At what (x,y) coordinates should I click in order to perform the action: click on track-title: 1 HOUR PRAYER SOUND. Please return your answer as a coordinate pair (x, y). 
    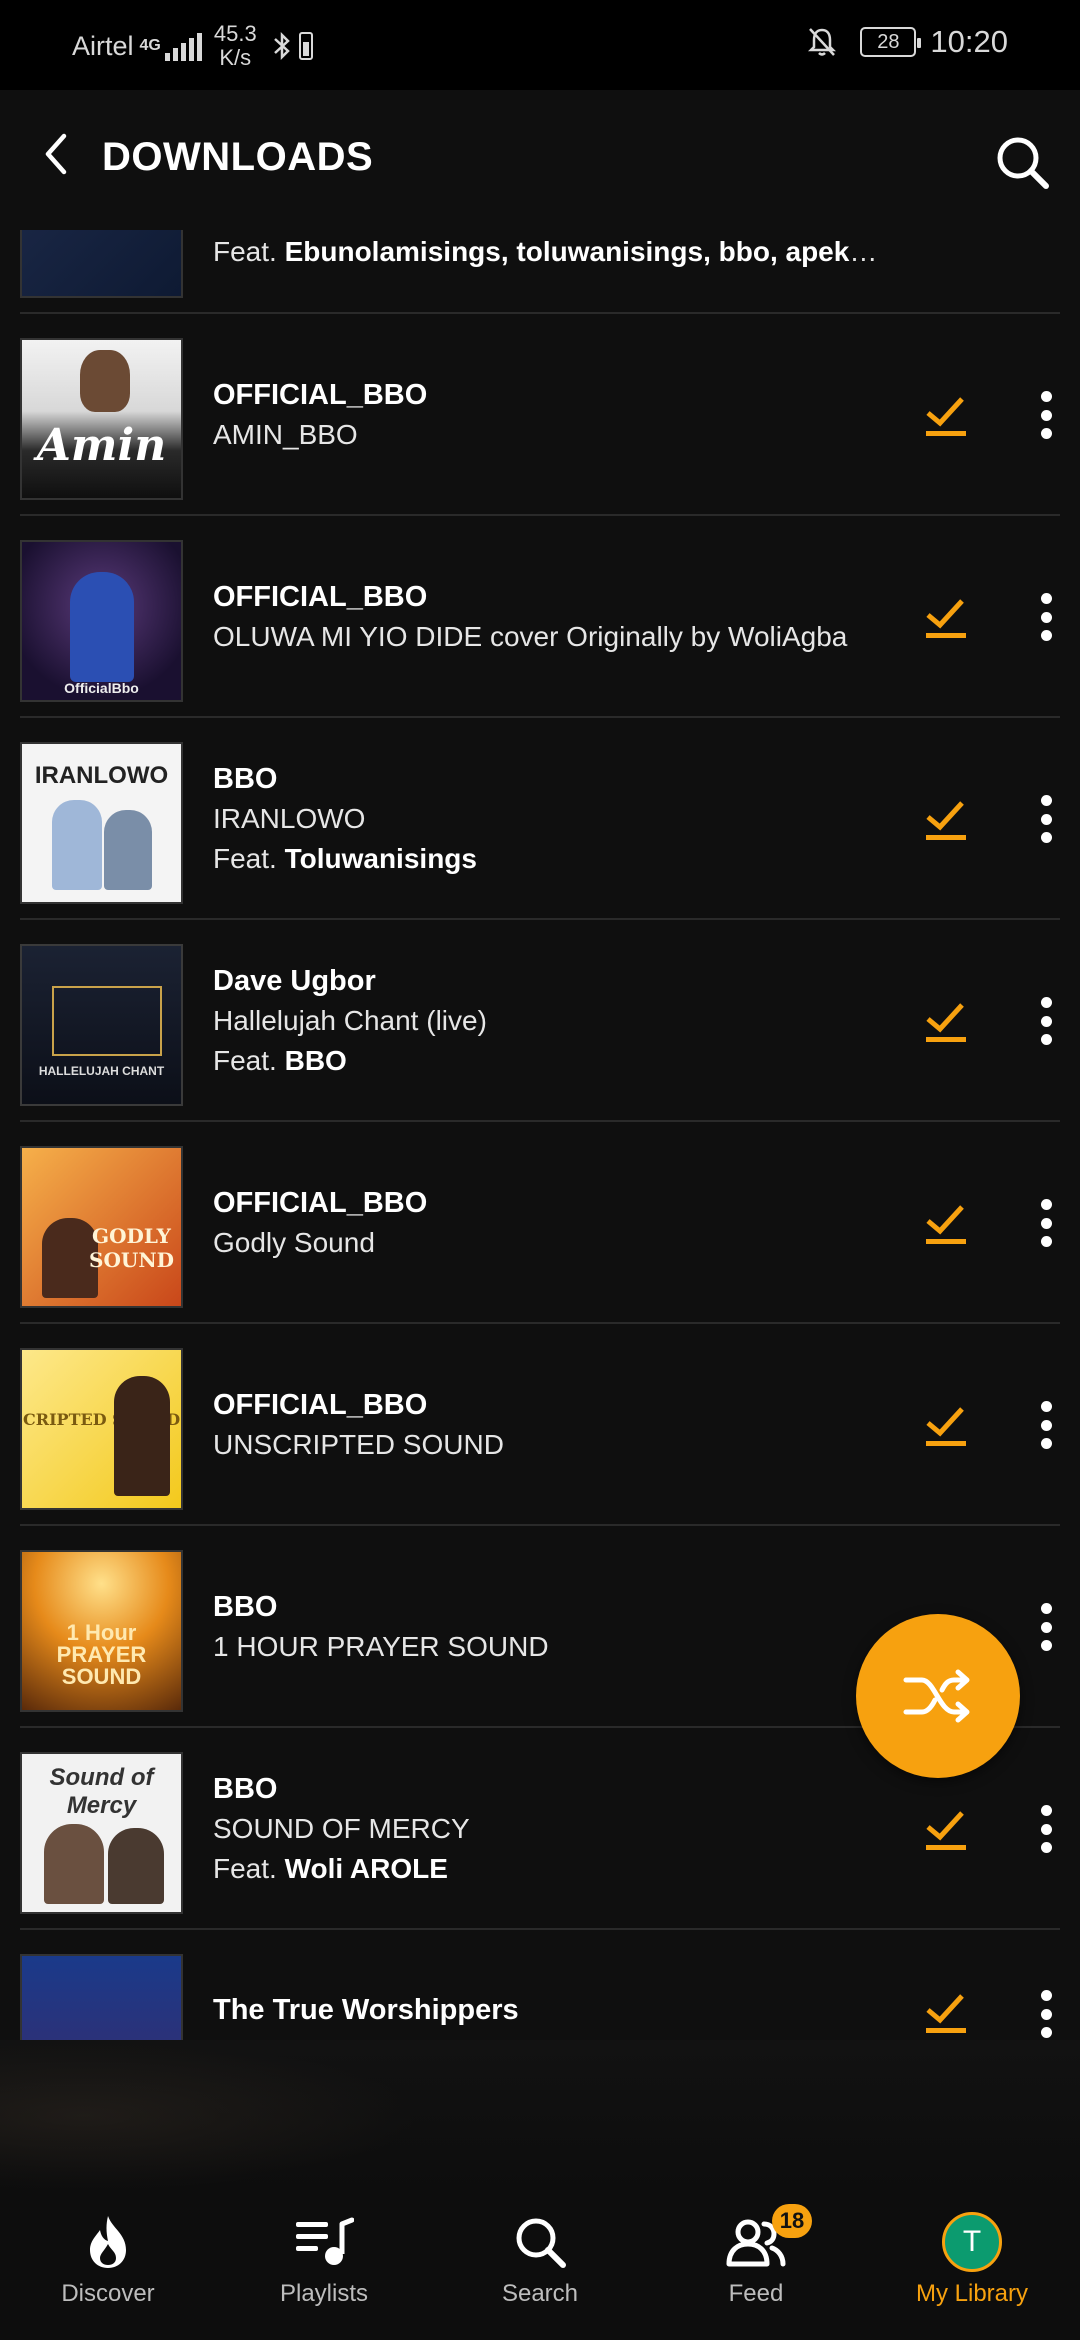
    Looking at the image, I should click on (381, 1646).